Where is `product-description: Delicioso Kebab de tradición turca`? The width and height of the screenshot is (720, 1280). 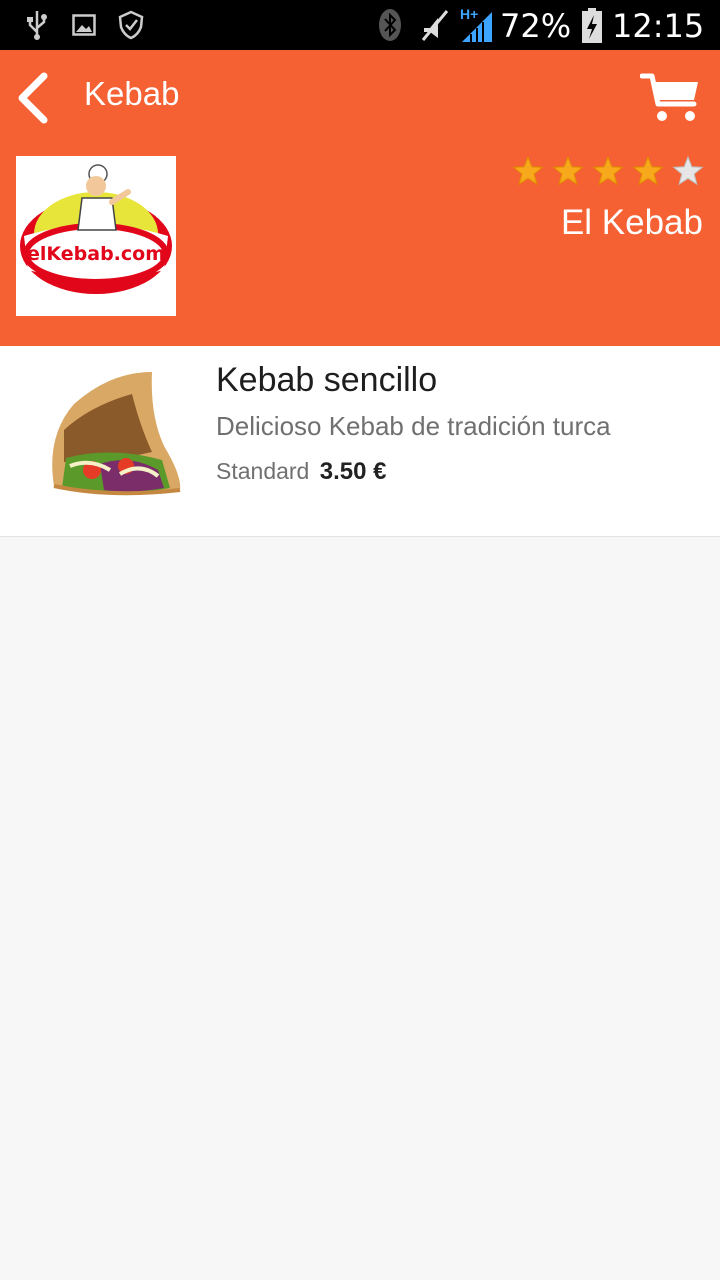 product-description: Delicioso Kebab de tradición turca is located at coordinates (413, 426).